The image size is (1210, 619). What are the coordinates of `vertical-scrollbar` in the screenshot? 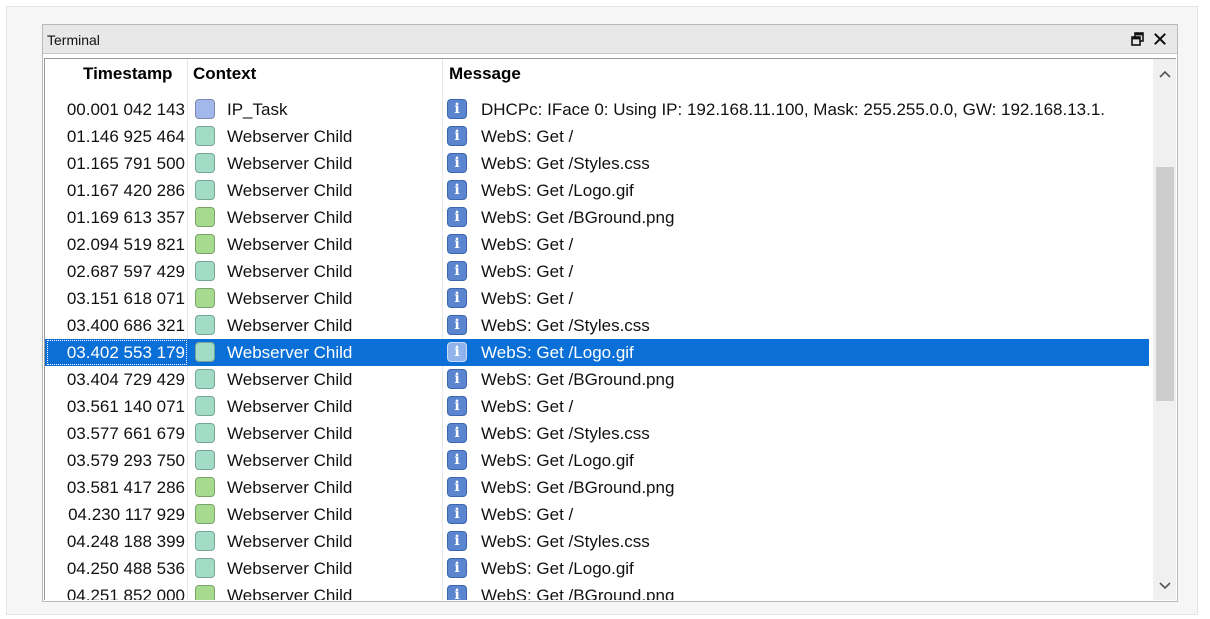 It's located at (1164, 329).